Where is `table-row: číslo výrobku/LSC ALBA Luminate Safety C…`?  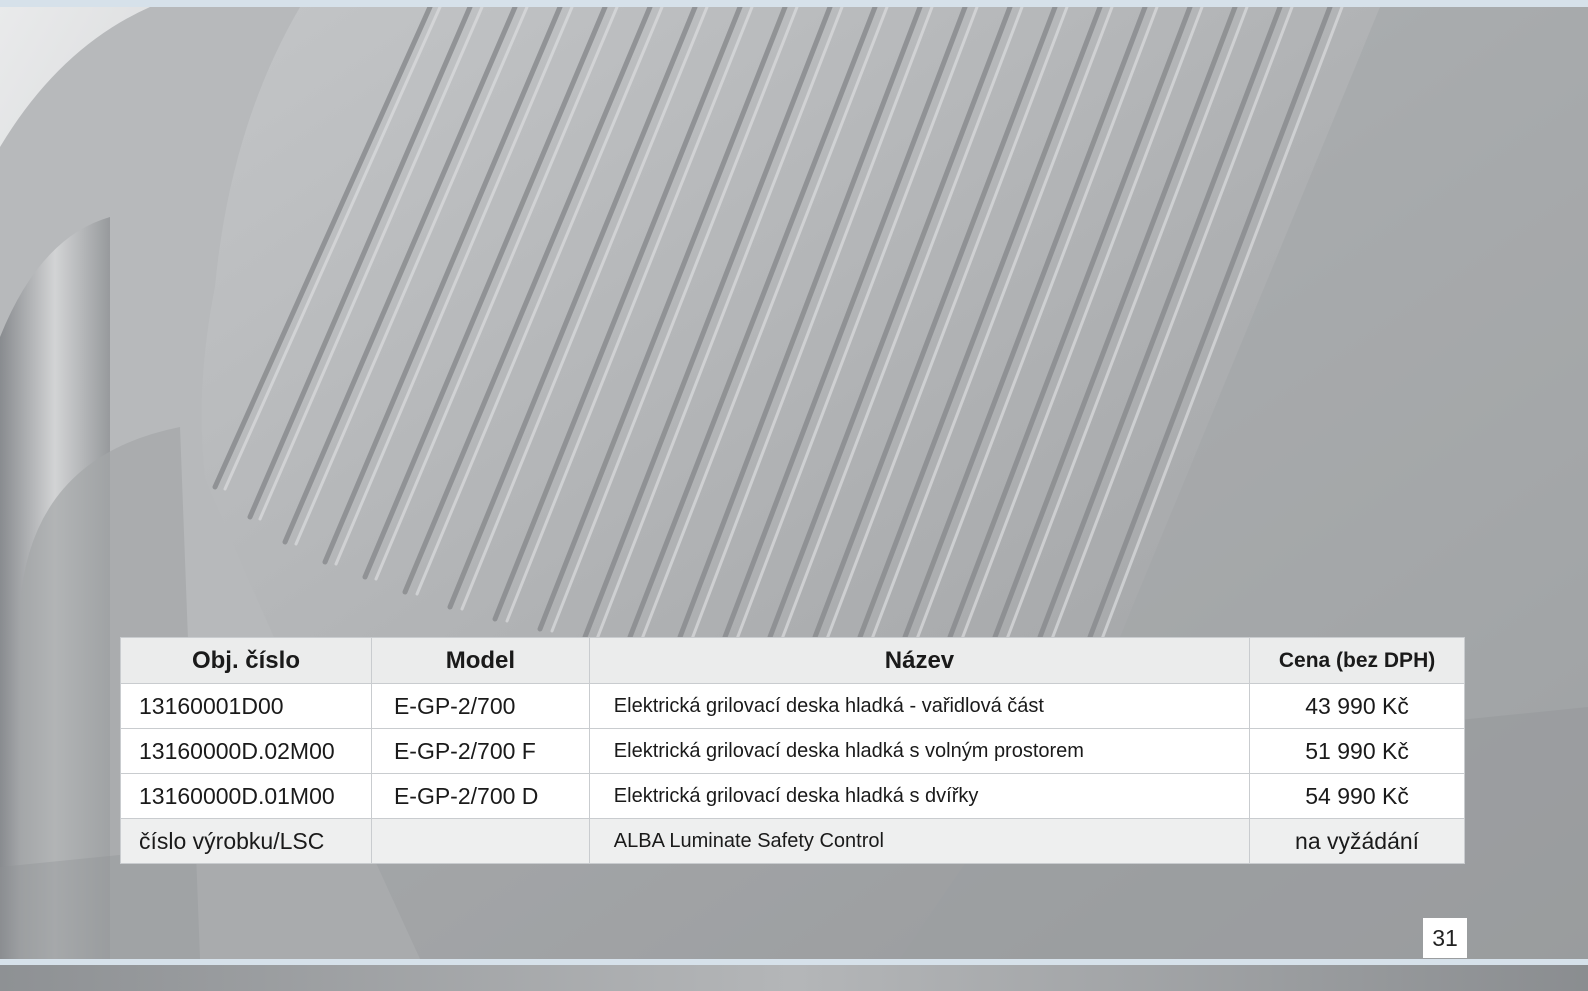
table-row: číslo výrobku/LSC ALBA Luminate Safety C… is located at coordinates (792, 841).